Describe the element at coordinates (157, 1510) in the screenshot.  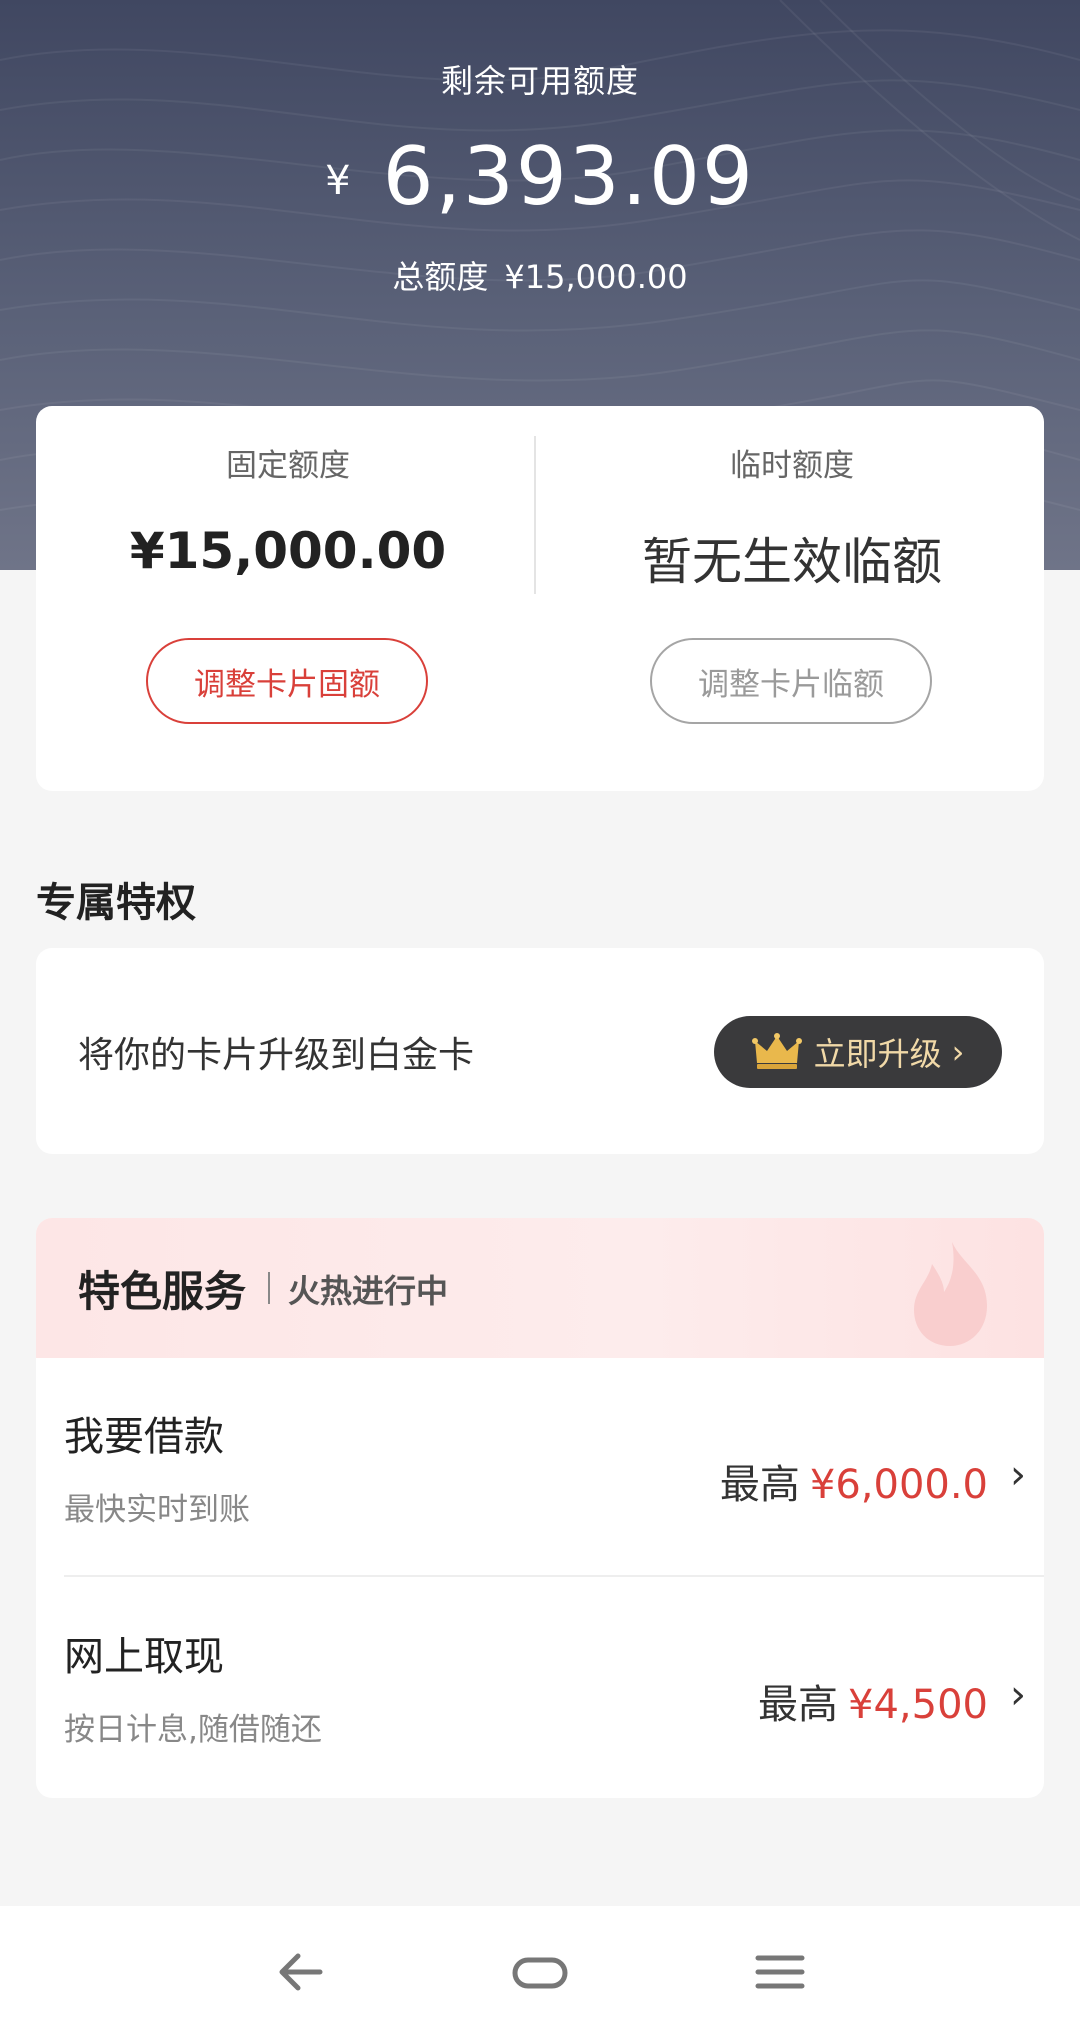
I see `service-item-desc: 最快实时到账` at that location.